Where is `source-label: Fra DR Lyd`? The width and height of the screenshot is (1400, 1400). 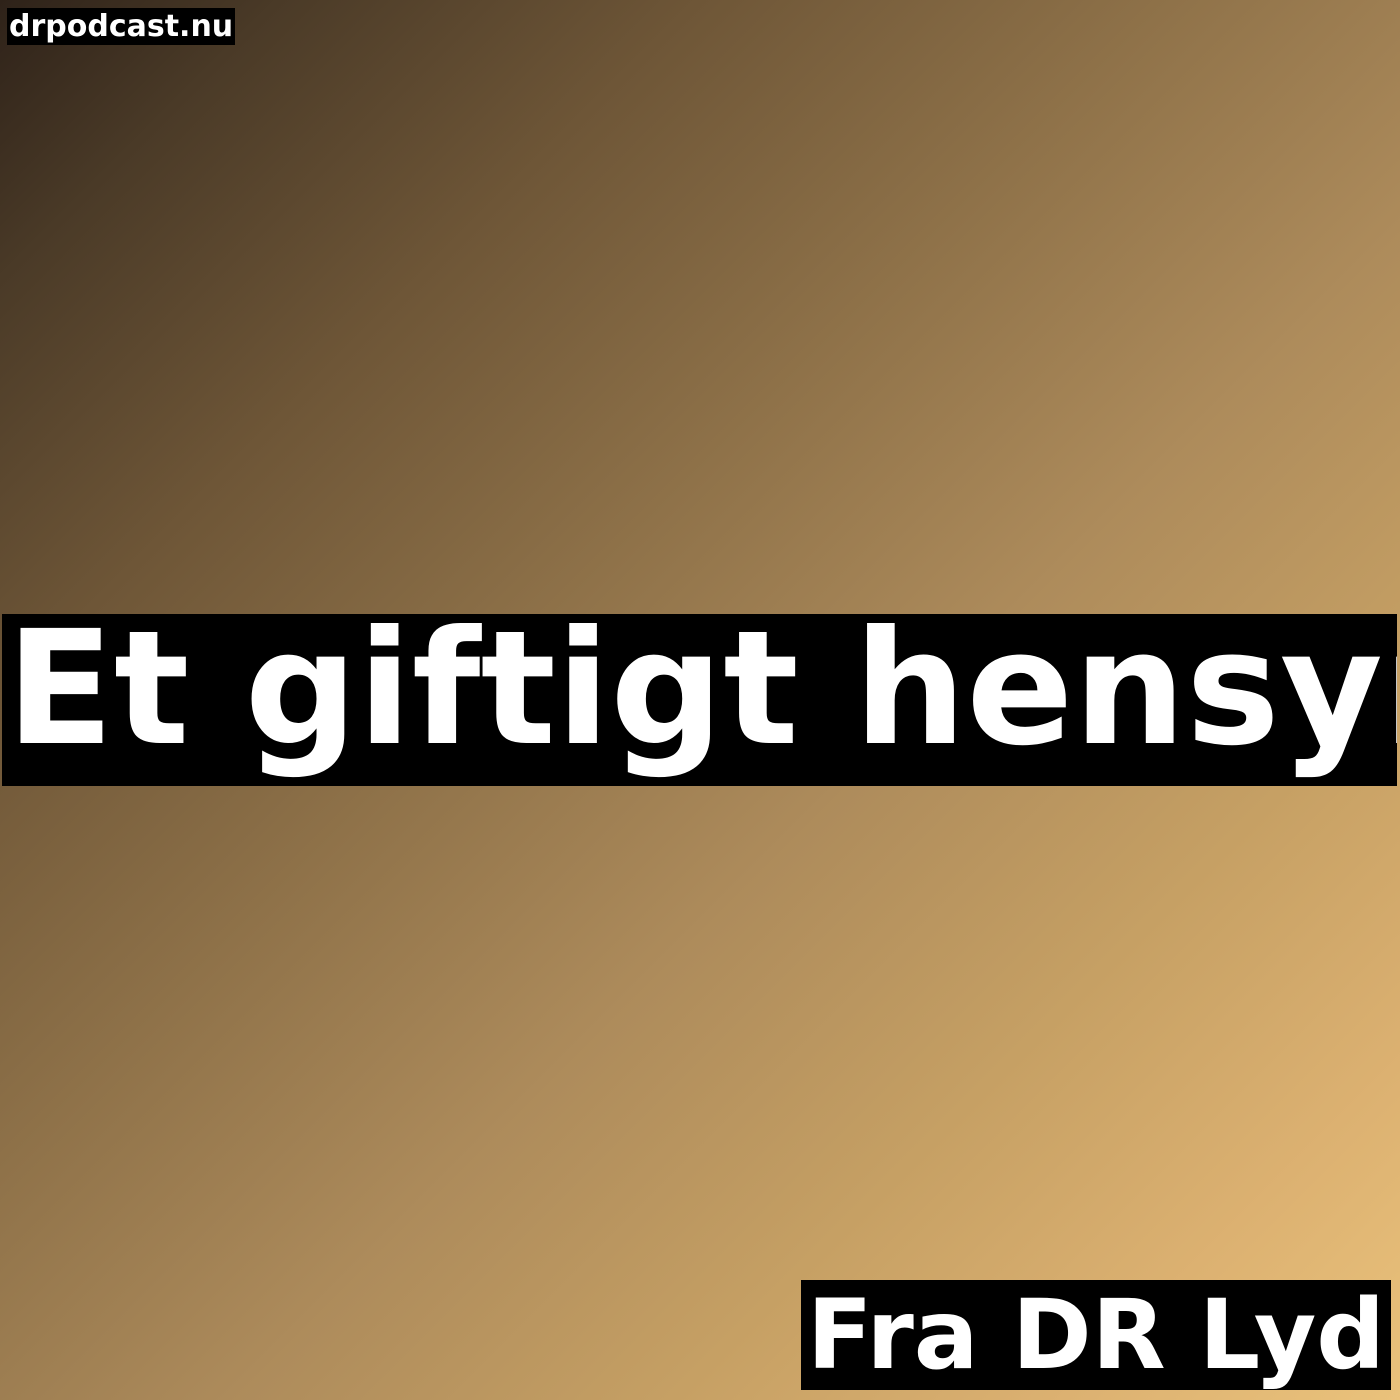
source-label: Fra DR Lyd is located at coordinates (1096, 1335).